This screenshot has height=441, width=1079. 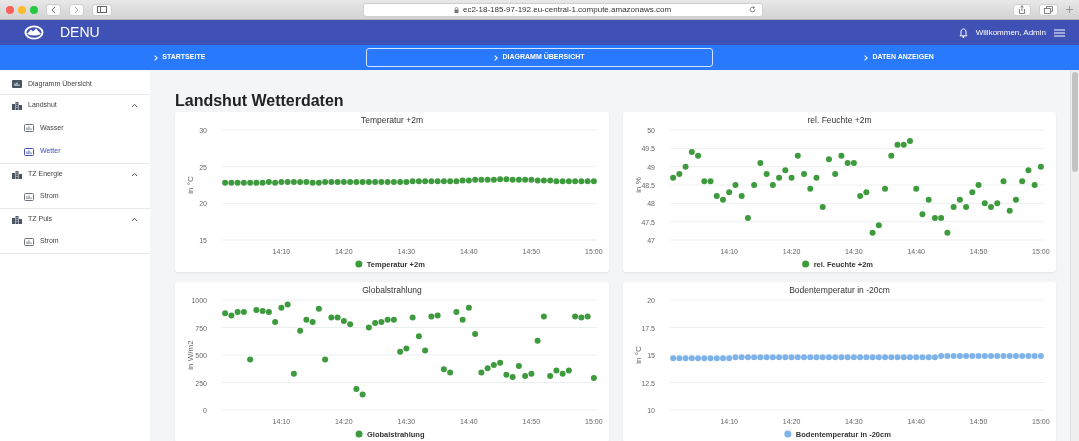 I want to click on chart-title: Temperatur +2m, so click(x=392, y=120).